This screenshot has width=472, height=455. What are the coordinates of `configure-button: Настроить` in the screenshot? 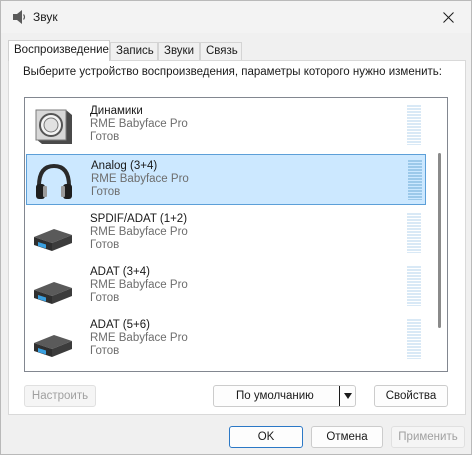 It's located at (60, 396).